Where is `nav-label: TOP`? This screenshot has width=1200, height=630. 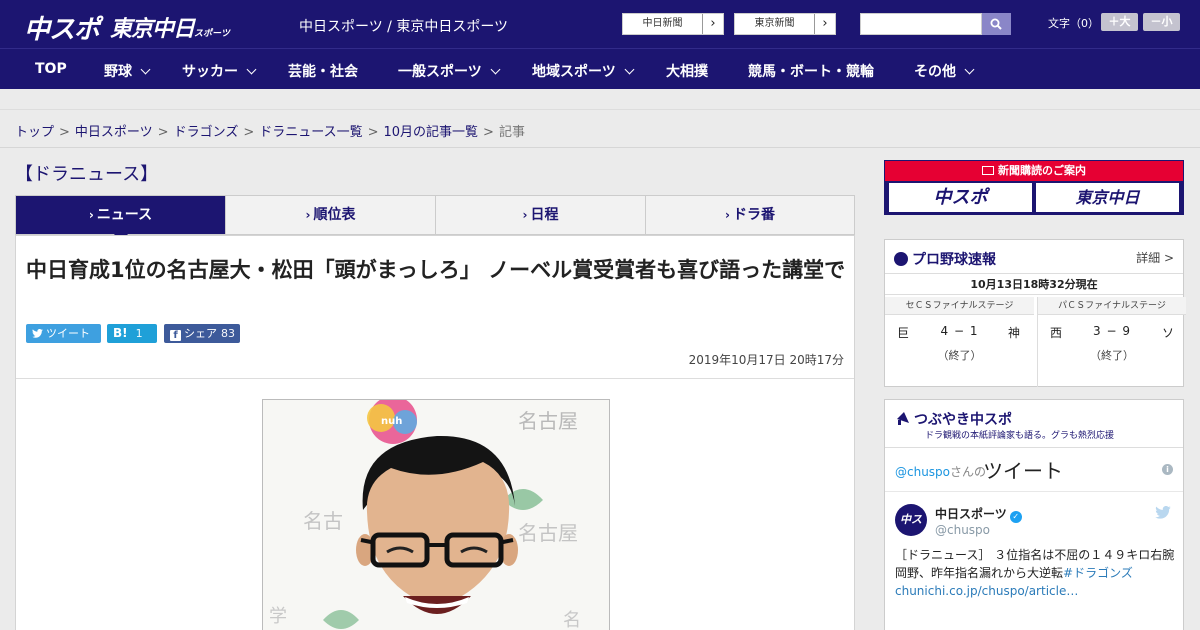 nav-label: TOP is located at coordinates (51, 69).